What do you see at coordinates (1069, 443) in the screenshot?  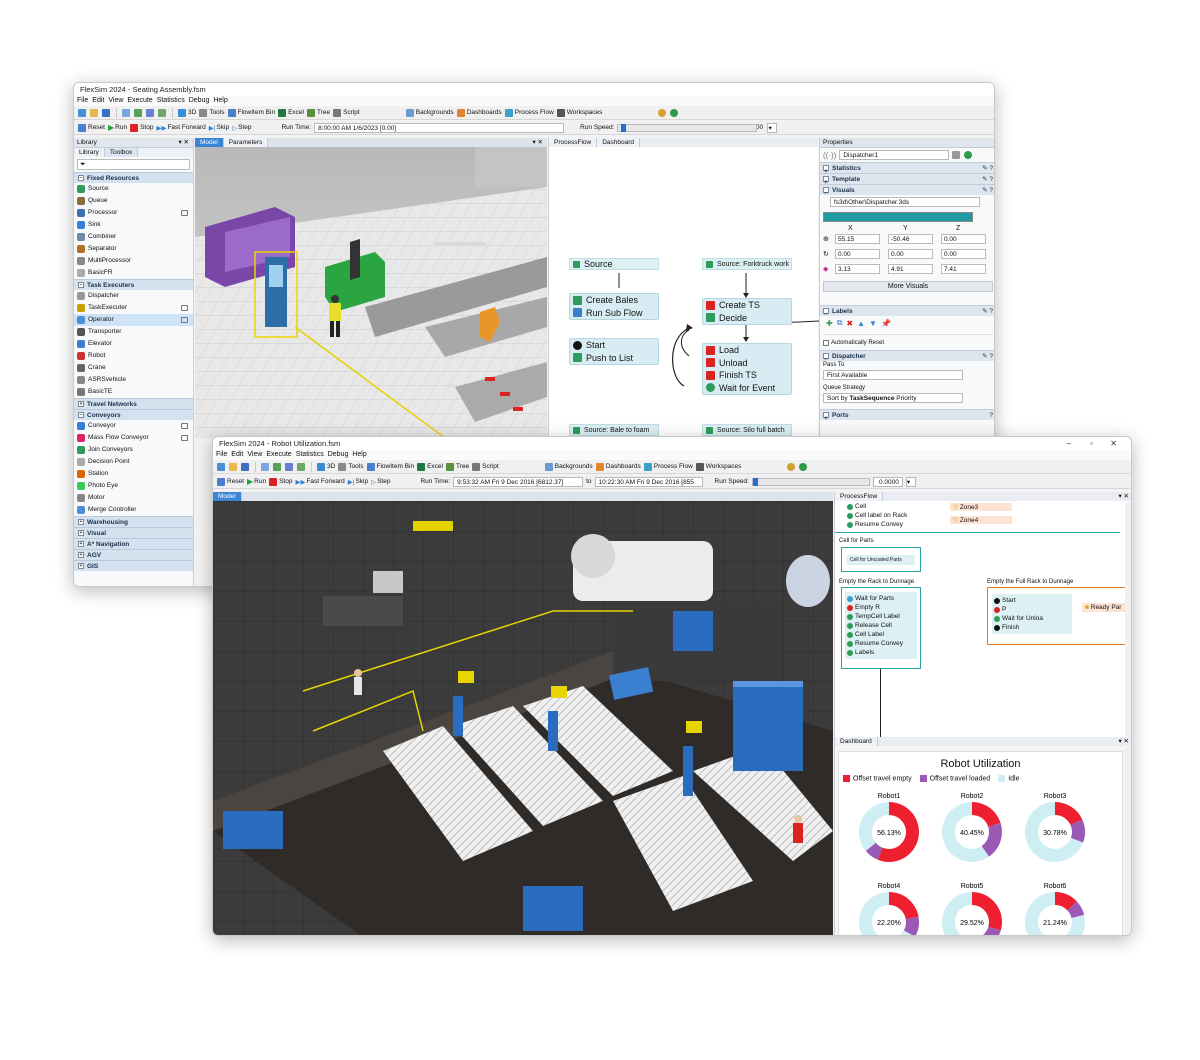 I see `minimize-icon: –` at bounding box center [1069, 443].